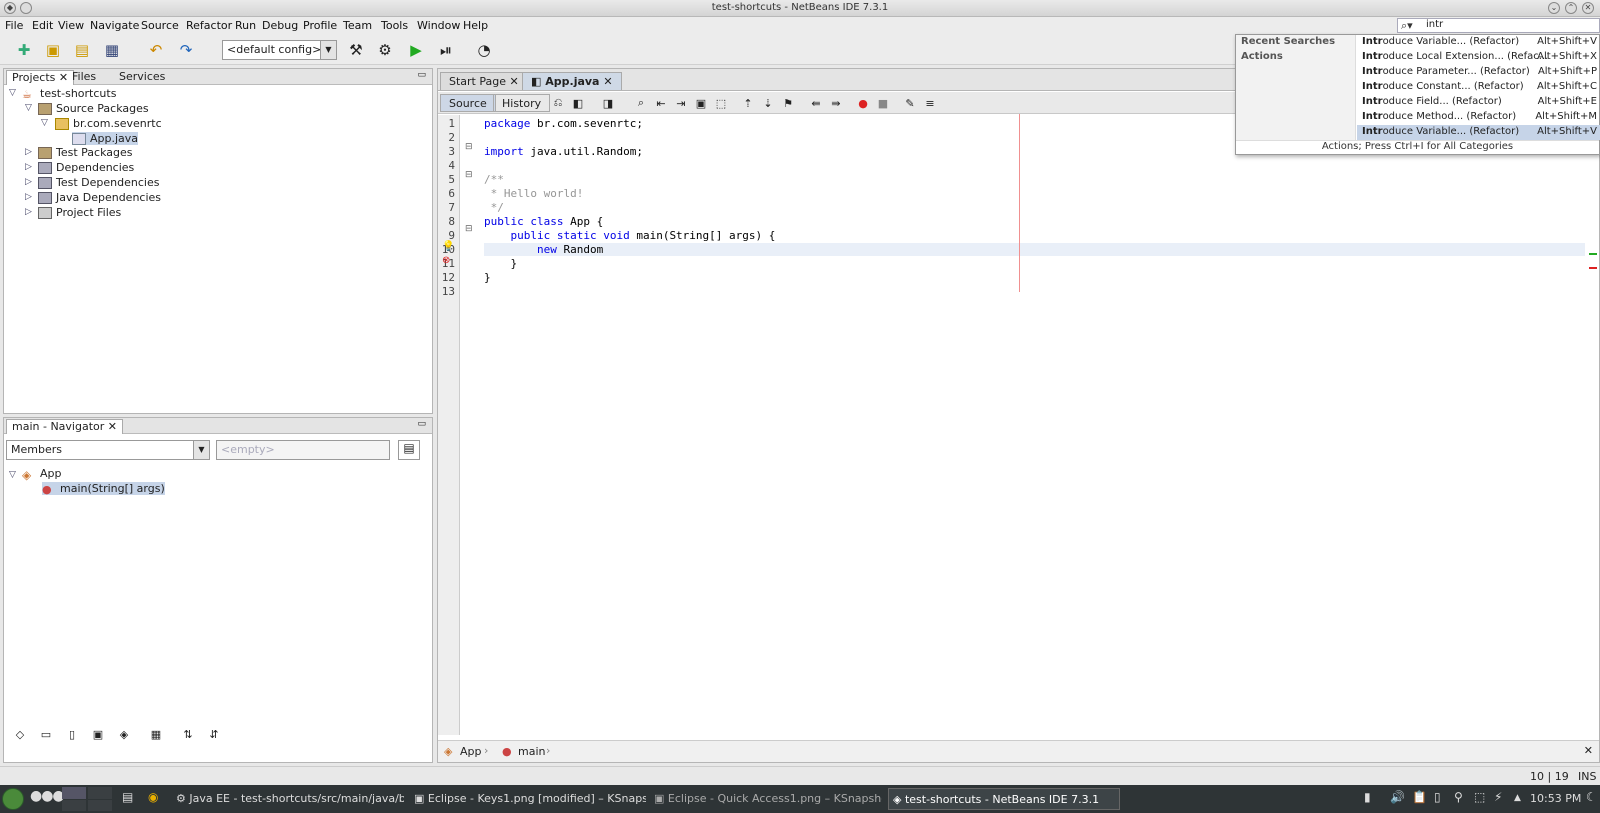  Describe the element at coordinates (79, 212) in the screenshot. I see `tree-project-files: Project Files` at that location.